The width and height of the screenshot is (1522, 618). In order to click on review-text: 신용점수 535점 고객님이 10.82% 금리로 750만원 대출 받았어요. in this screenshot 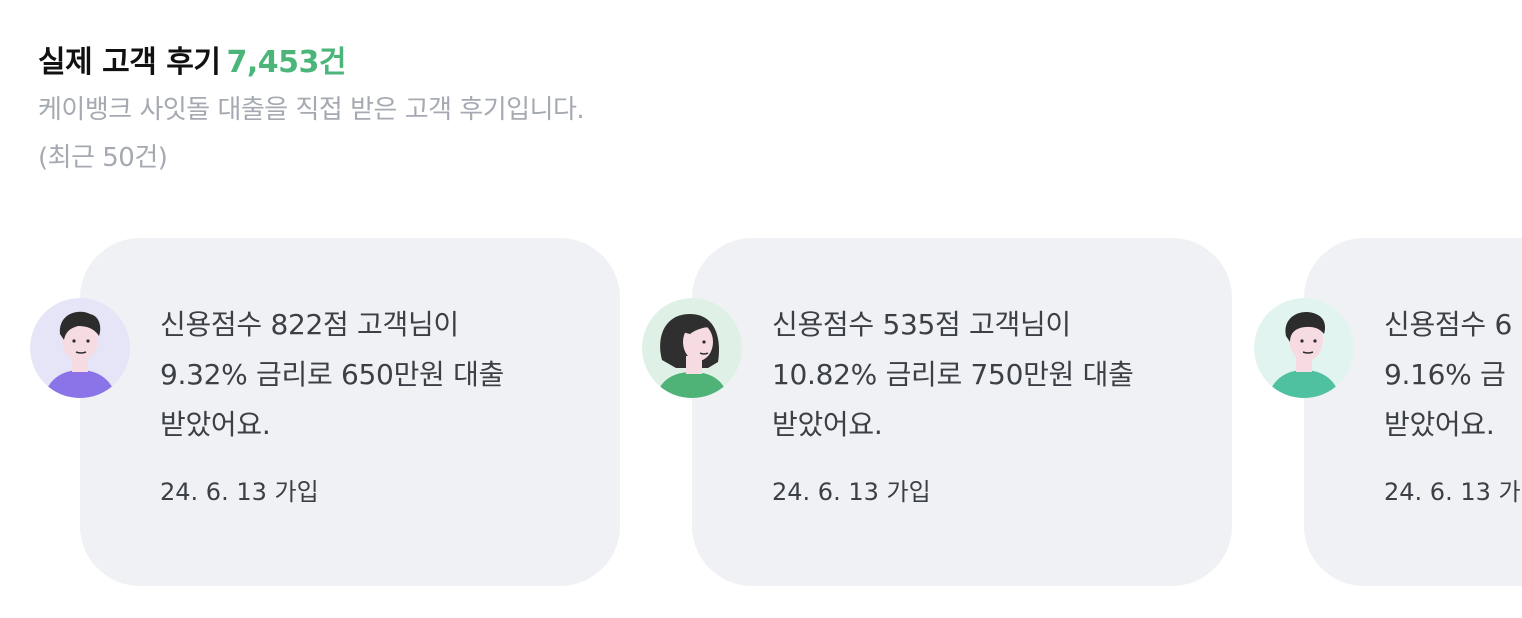, I will do `click(982, 375)`.